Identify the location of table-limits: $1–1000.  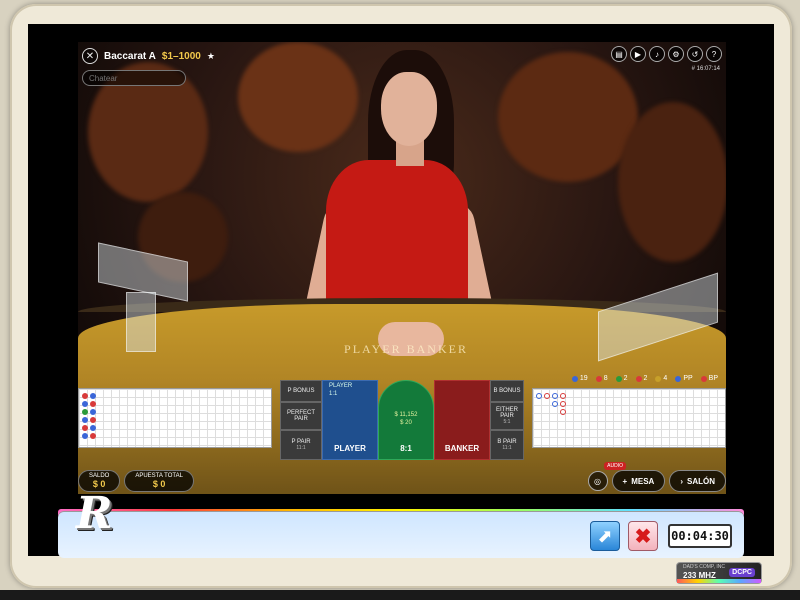
(181, 56).